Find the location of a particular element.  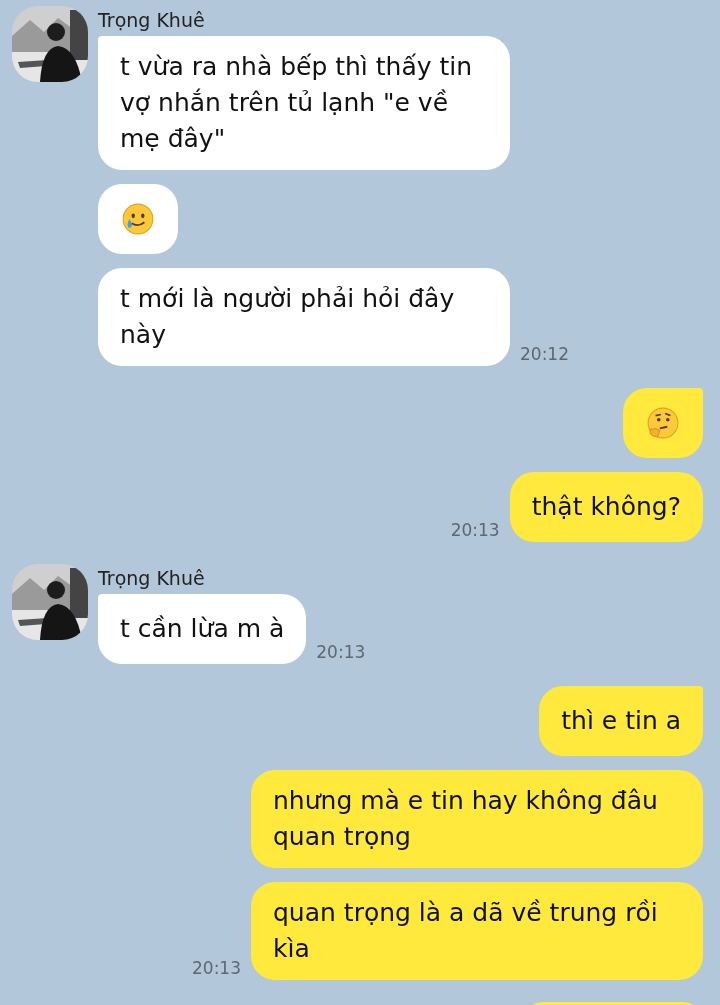

message-bubble: t cần lừa m à is located at coordinates (202, 629).